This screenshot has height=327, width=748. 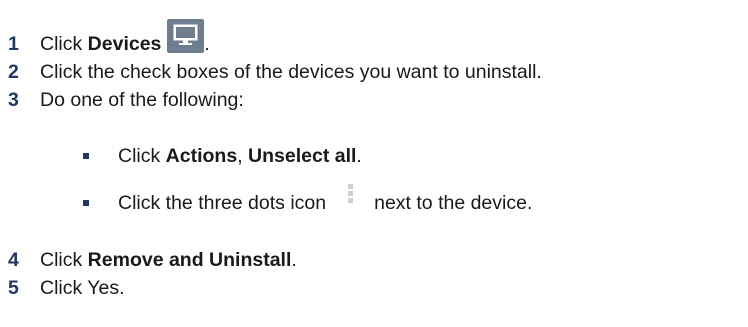 What do you see at coordinates (186, 36) in the screenshot?
I see `monitor-icon` at bounding box center [186, 36].